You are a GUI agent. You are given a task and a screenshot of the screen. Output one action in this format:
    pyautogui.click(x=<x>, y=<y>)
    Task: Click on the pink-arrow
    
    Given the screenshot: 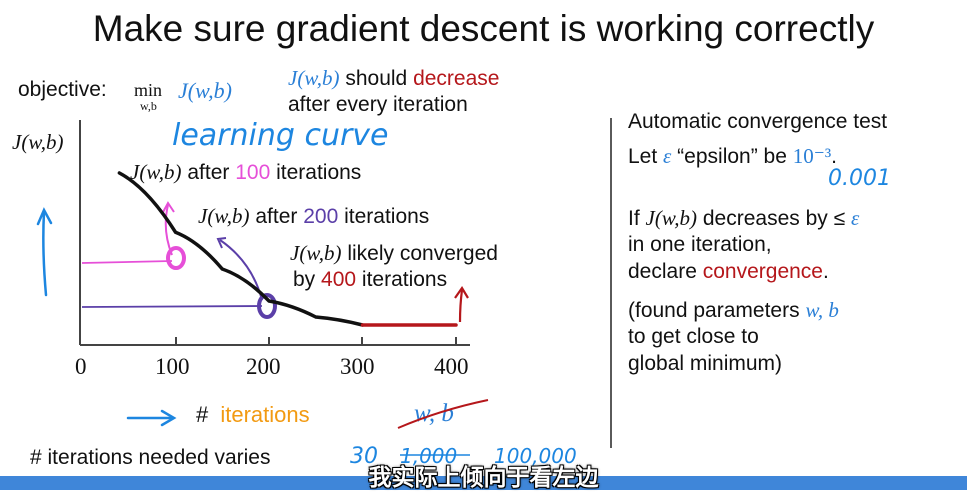 What is the action you would take?
    pyautogui.click(x=168, y=230)
    